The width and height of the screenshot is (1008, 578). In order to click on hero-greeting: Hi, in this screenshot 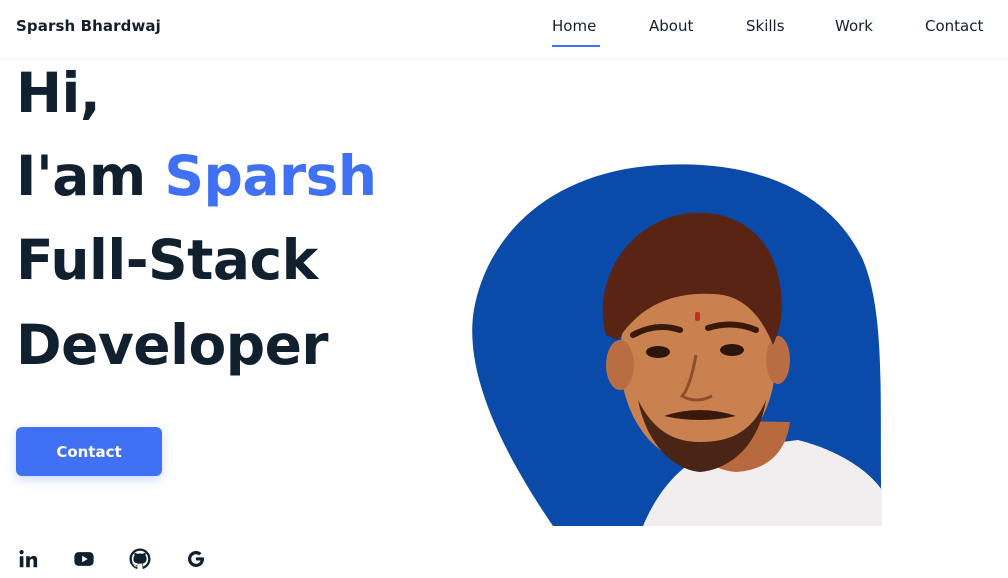, I will do `click(58, 93)`.